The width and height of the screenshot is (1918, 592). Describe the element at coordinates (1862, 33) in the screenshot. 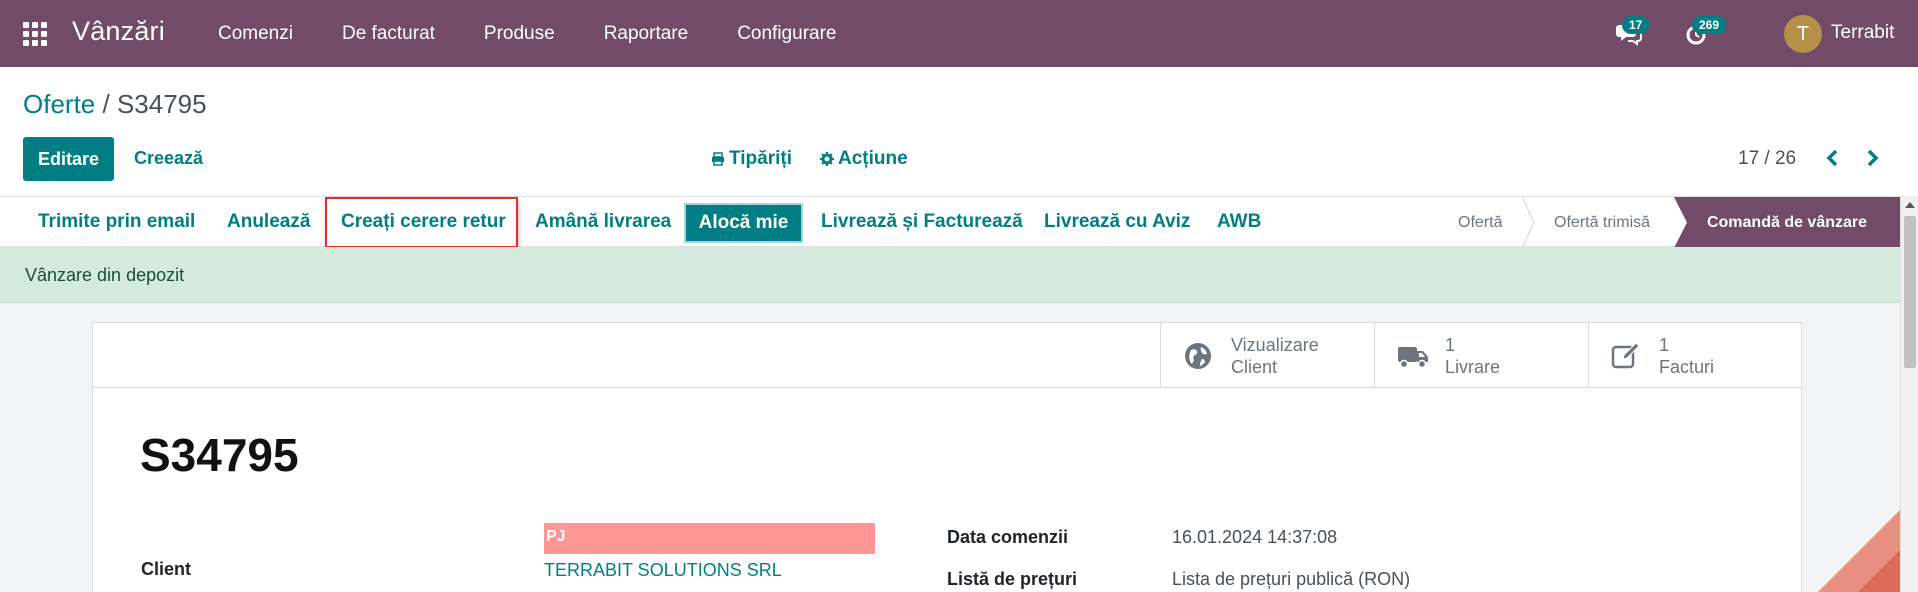

I see `user-name: Terrabit` at that location.